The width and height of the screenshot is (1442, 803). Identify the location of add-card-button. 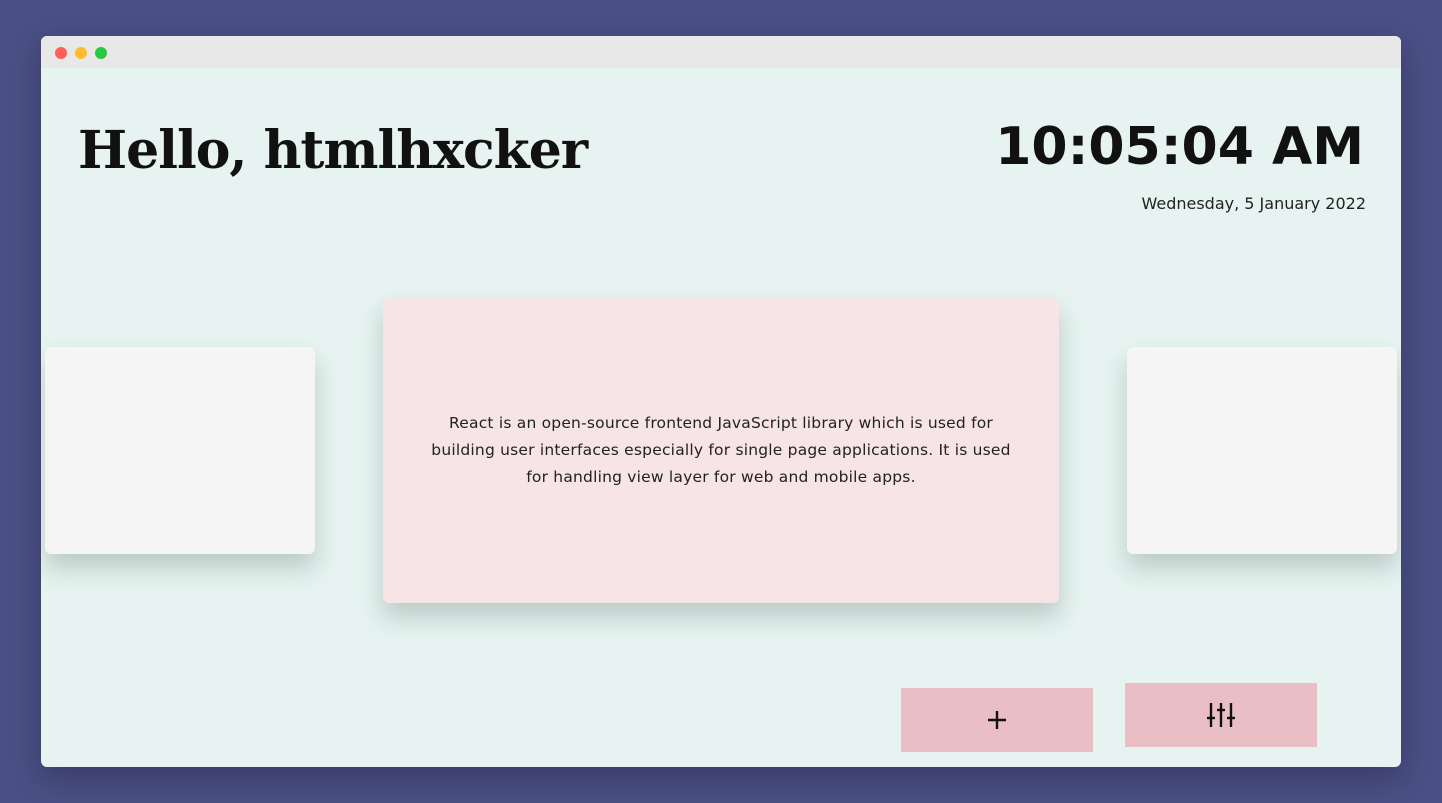
(997, 720).